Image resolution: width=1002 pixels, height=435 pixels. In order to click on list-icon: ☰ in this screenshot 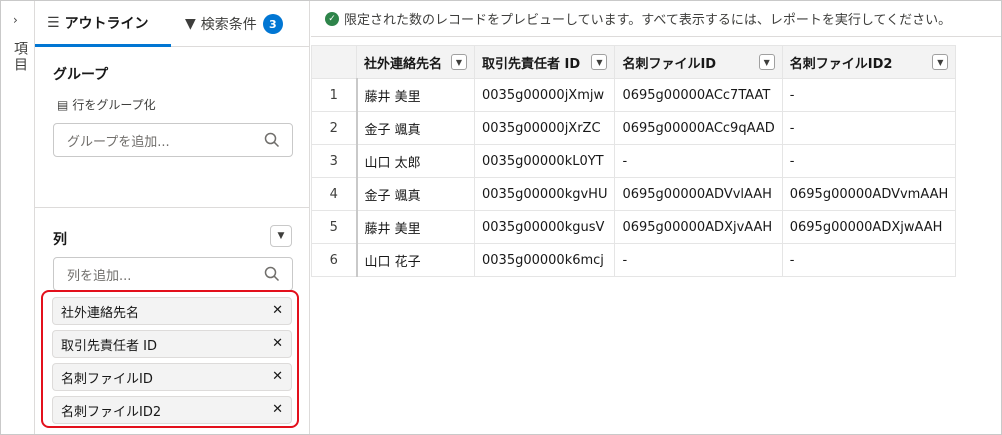, I will do `click(53, 22)`.